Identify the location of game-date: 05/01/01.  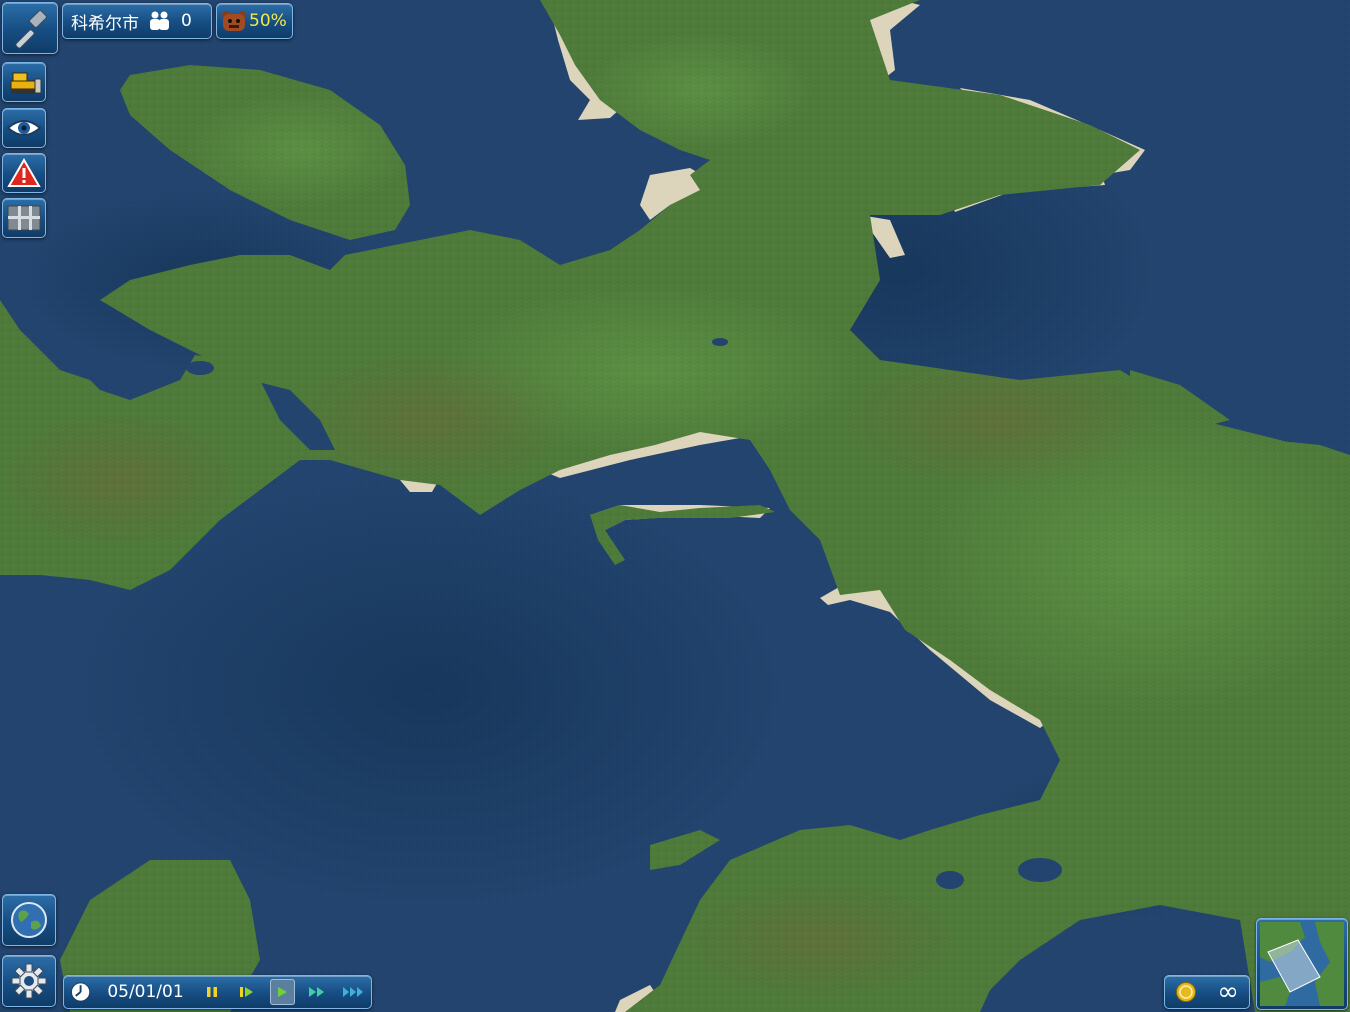
(145, 992).